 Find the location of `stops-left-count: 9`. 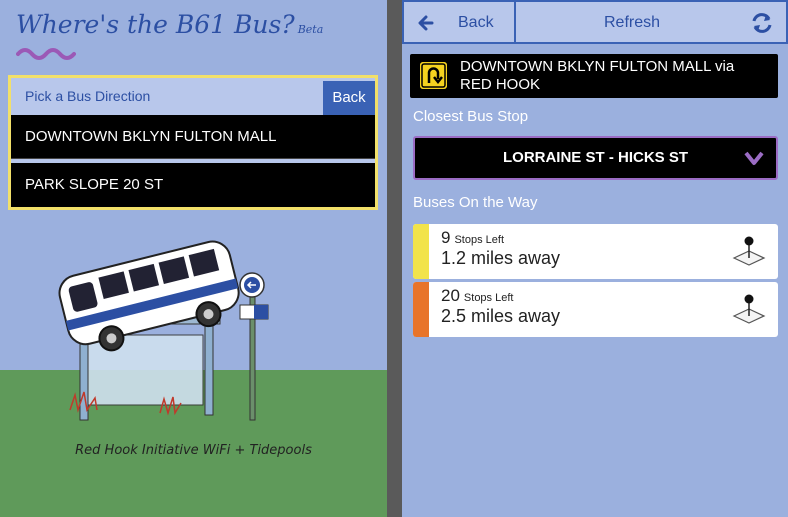

stops-left-count: 9 is located at coordinates (446, 237).